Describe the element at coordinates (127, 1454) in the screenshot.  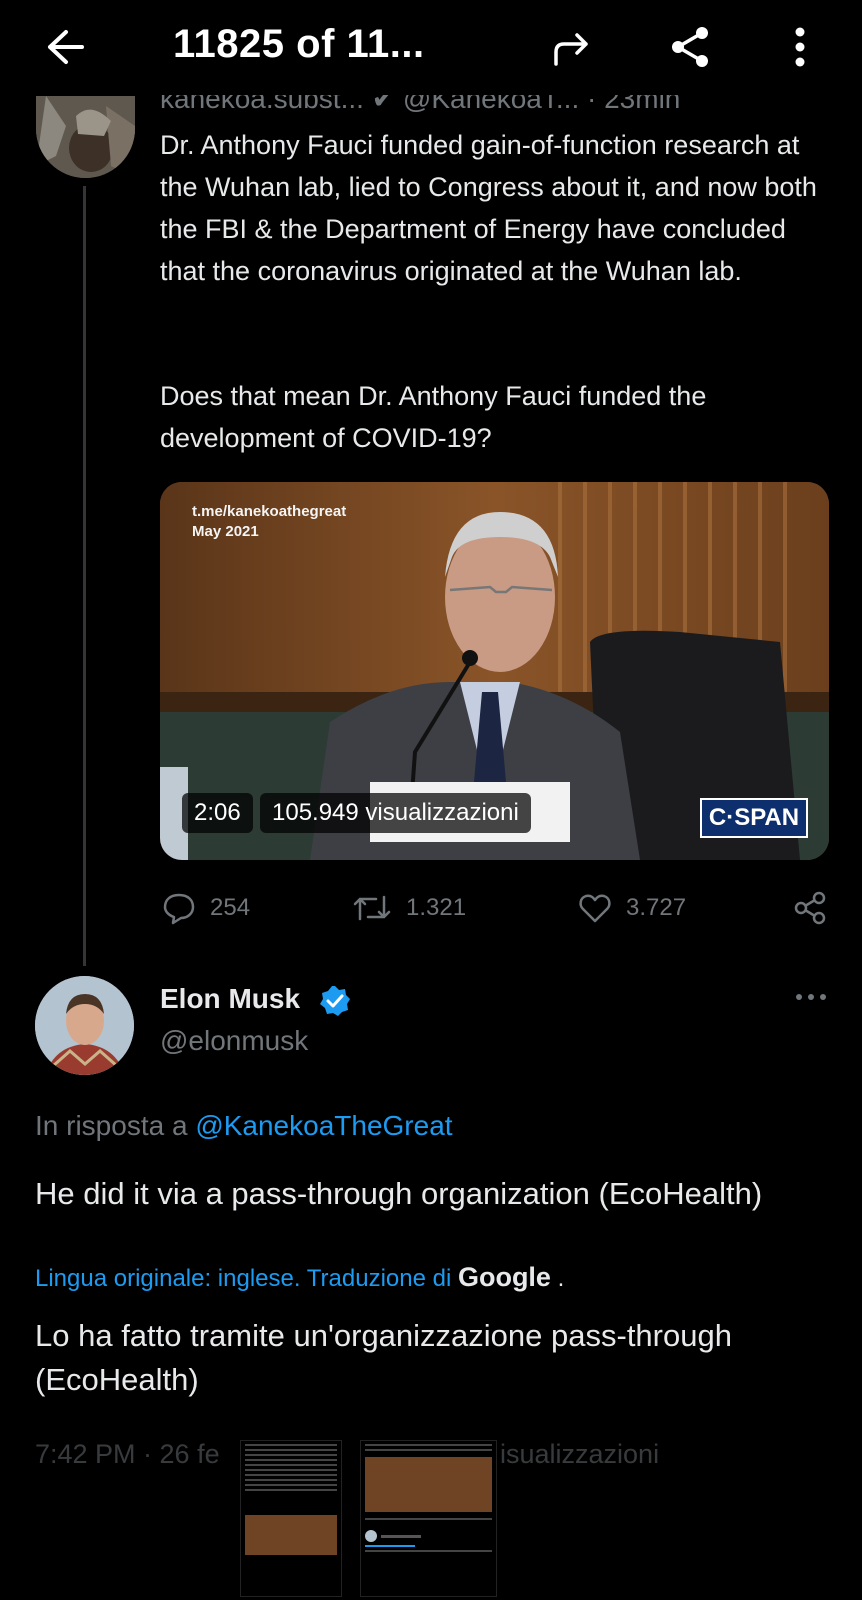
I see `tweet-timestamp: 7:42 PM · 26 fe` at that location.